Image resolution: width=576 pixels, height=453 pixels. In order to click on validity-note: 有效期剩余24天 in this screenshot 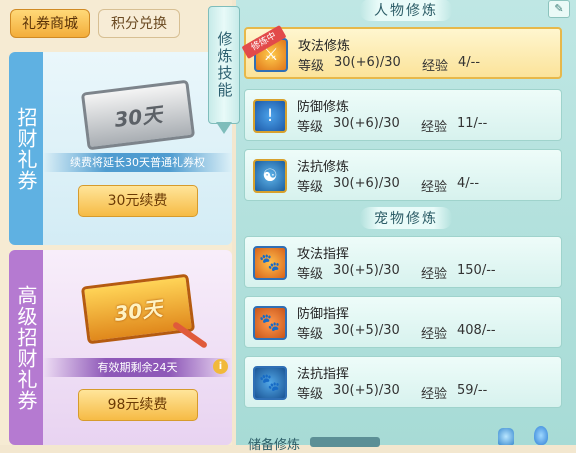, I will do `click(137, 367)`.